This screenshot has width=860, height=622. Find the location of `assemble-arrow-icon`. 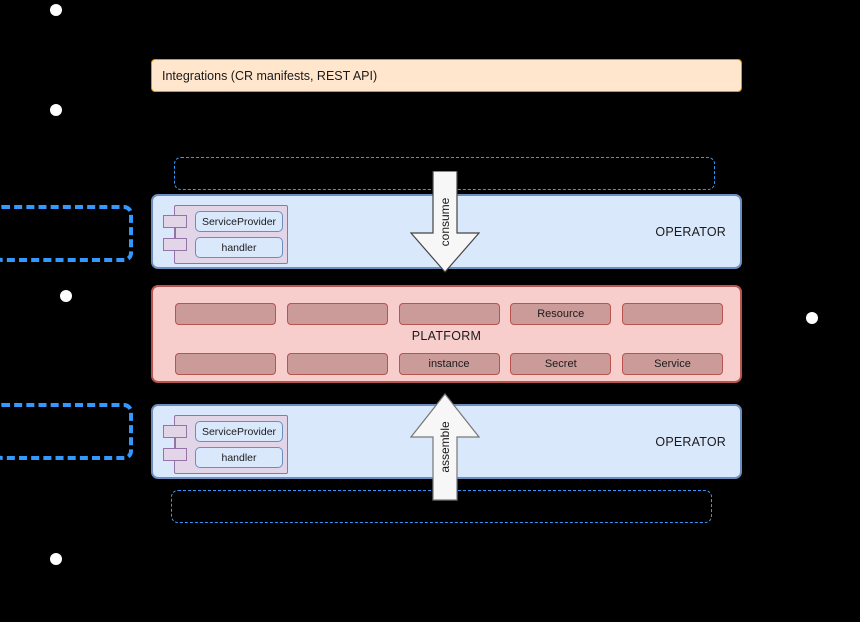

assemble-arrow-icon is located at coordinates (445, 447).